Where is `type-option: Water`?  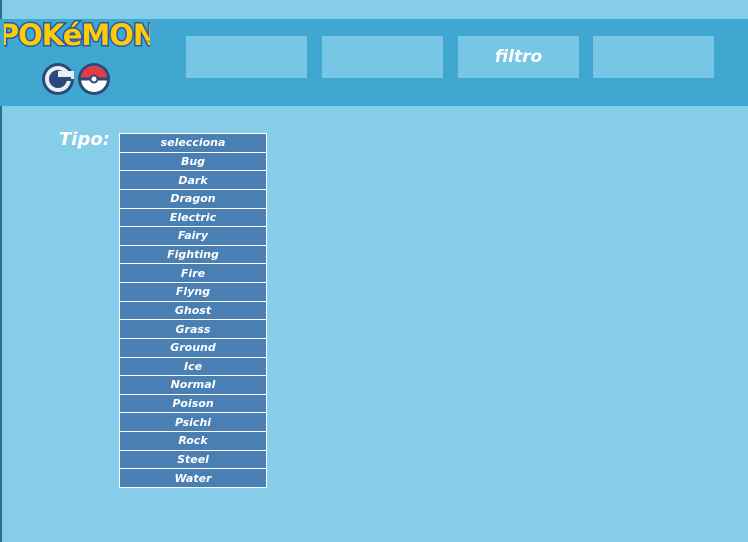 type-option: Water is located at coordinates (193, 478).